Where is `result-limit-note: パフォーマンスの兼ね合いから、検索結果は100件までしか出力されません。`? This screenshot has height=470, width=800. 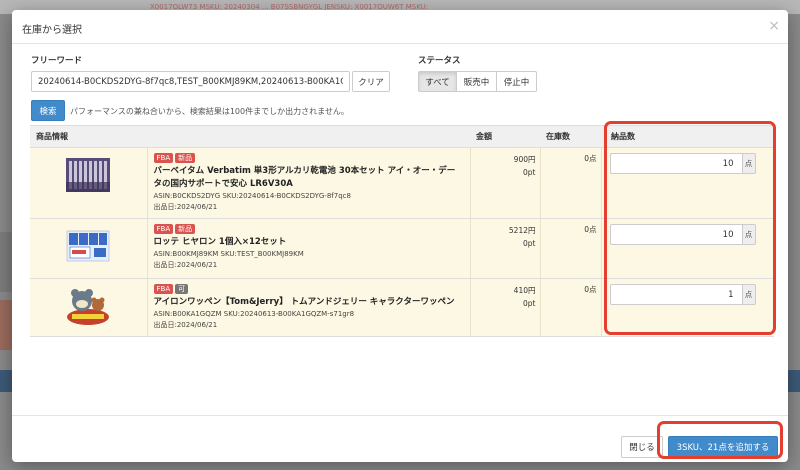 result-limit-note: パフォーマンスの兼ね合いから、検索結果は100件までしか出力されません。 is located at coordinates (209, 111).